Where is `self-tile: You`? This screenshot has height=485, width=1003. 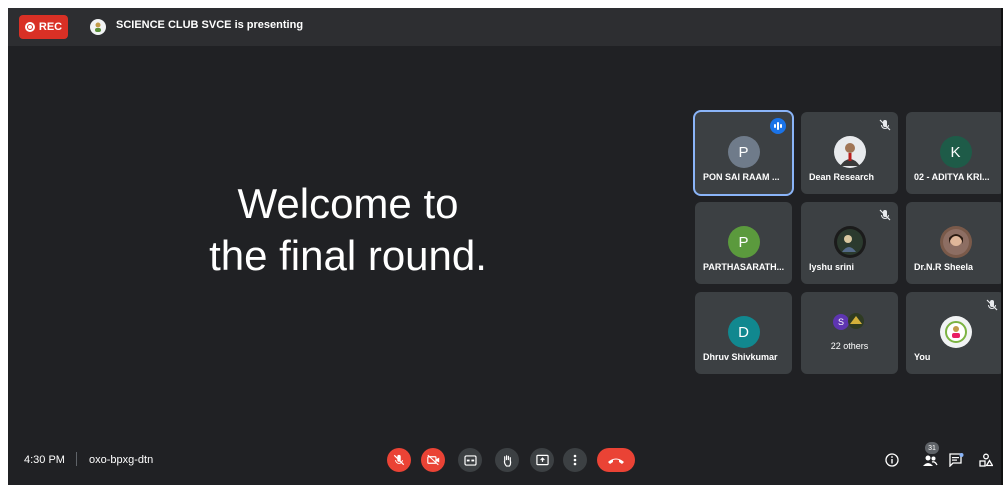
self-tile: You is located at coordinates (954, 333).